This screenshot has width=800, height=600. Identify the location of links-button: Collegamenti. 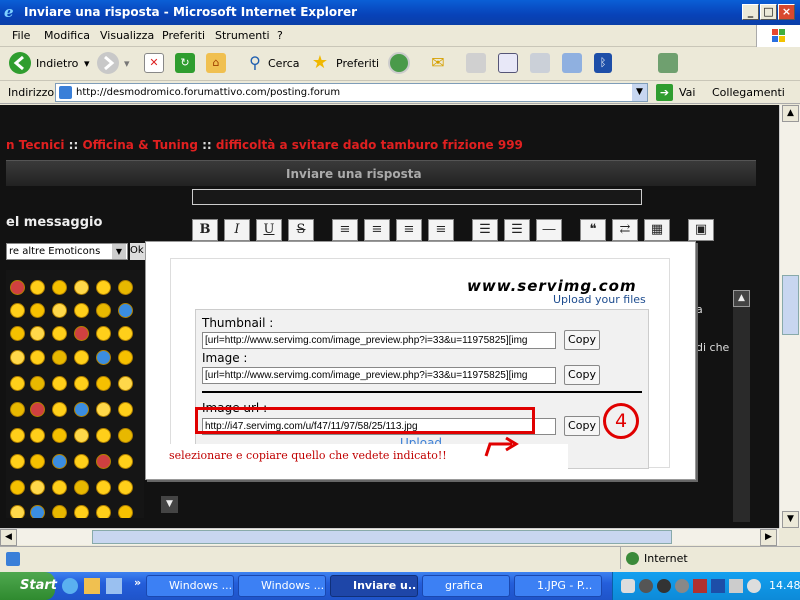
(748, 92).